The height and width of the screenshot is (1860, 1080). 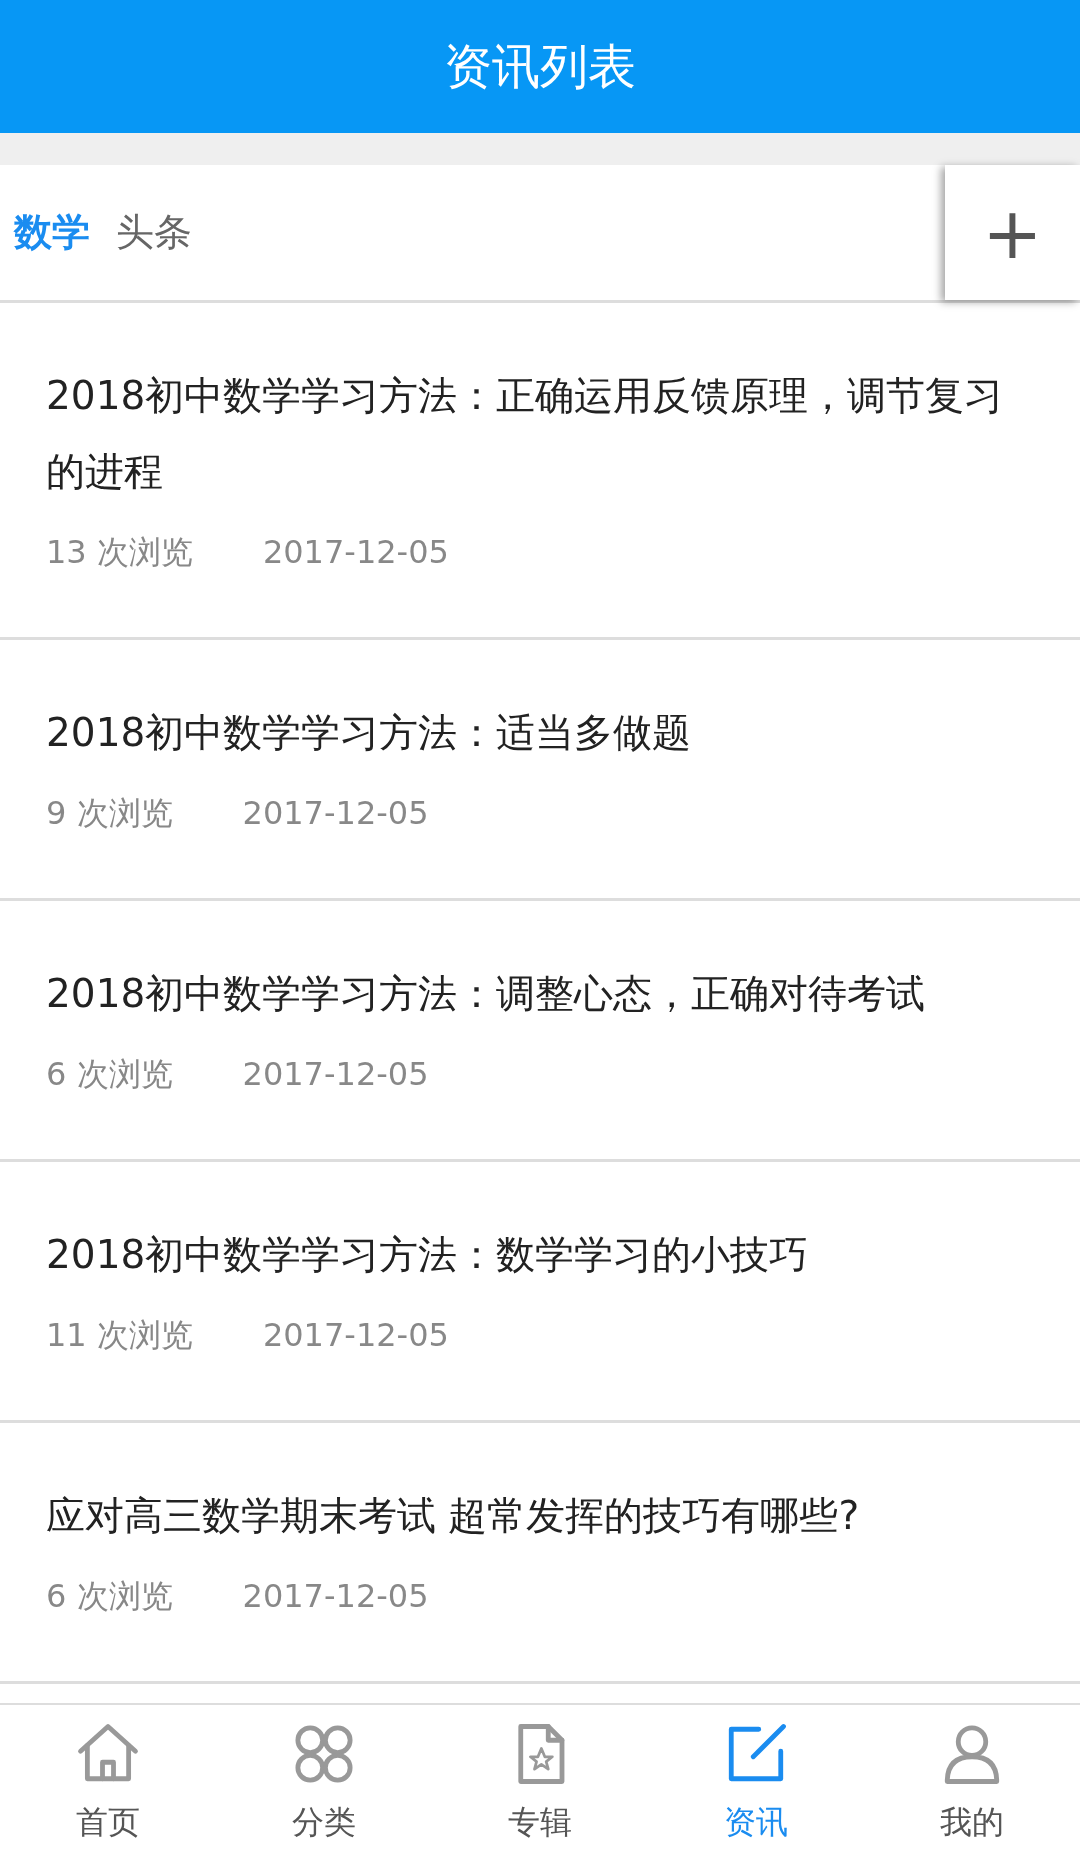 I want to click on nav-tab: 分类, so click(x=324, y=1782).